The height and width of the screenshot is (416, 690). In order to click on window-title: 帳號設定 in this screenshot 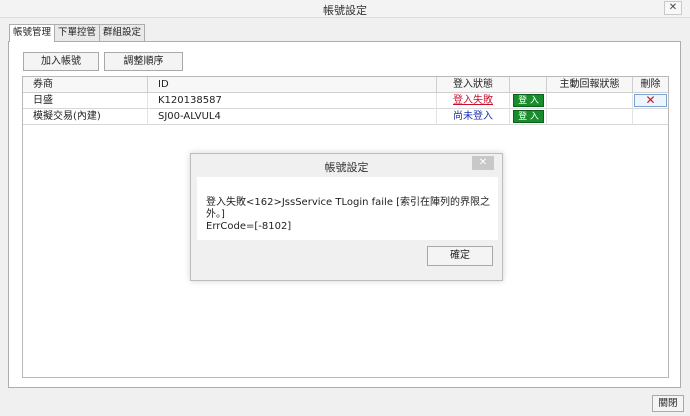, I will do `click(345, 10)`.